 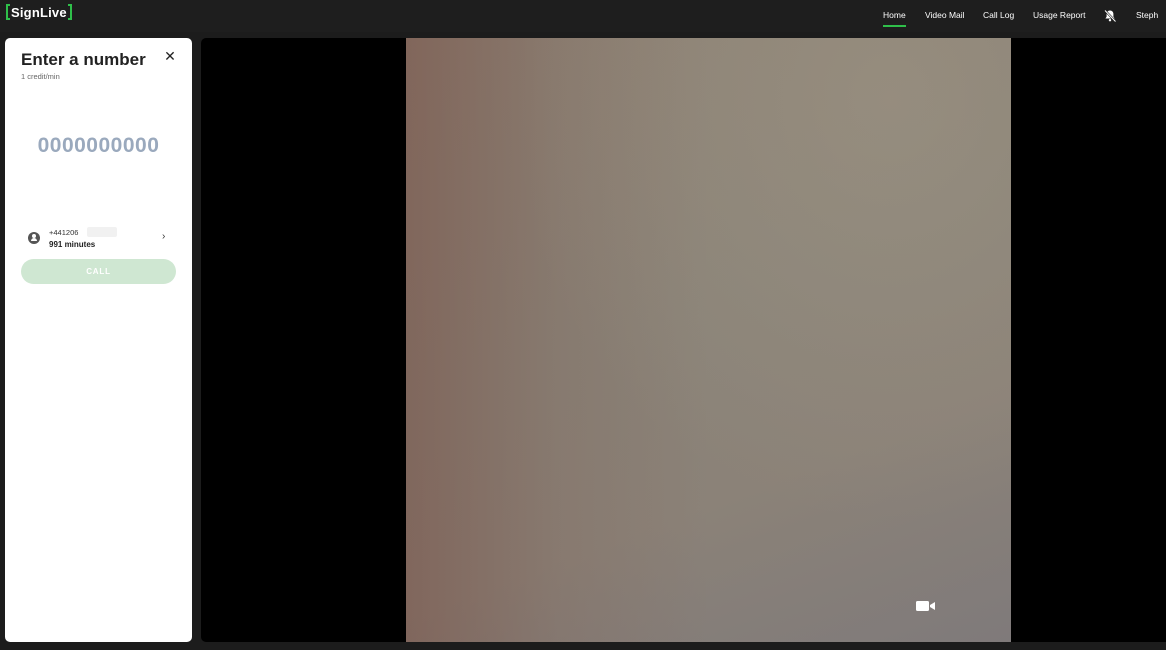 What do you see at coordinates (1110, 16) in the screenshot?
I see `bell-slash-icon` at bounding box center [1110, 16].